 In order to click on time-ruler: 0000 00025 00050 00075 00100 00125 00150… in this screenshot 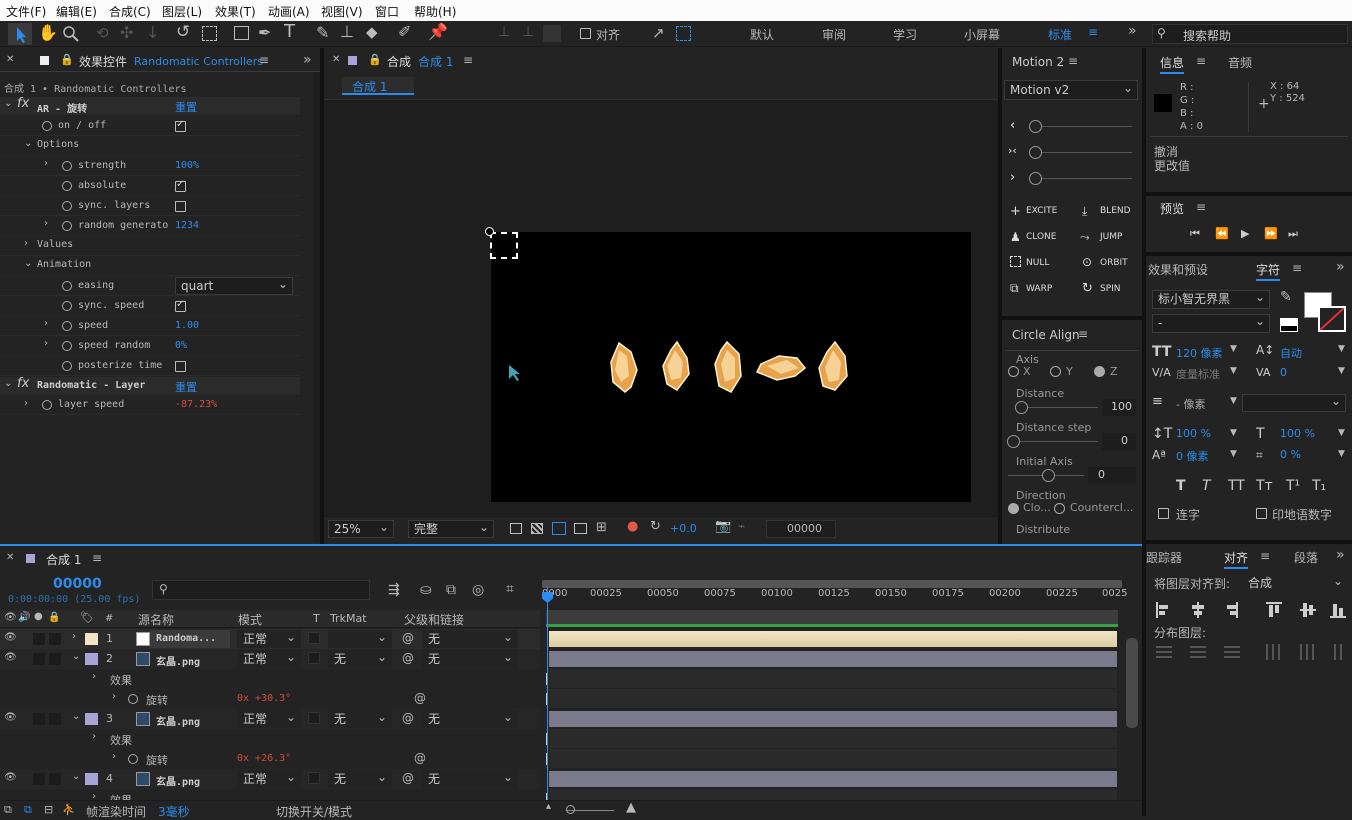, I will do `click(834, 599)`.